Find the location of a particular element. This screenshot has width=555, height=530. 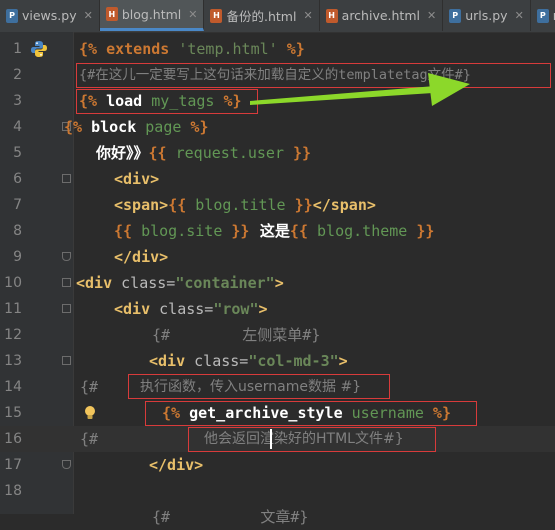

tab-blog-html: H blog.html ✕ is located at coordinates (152, 15).